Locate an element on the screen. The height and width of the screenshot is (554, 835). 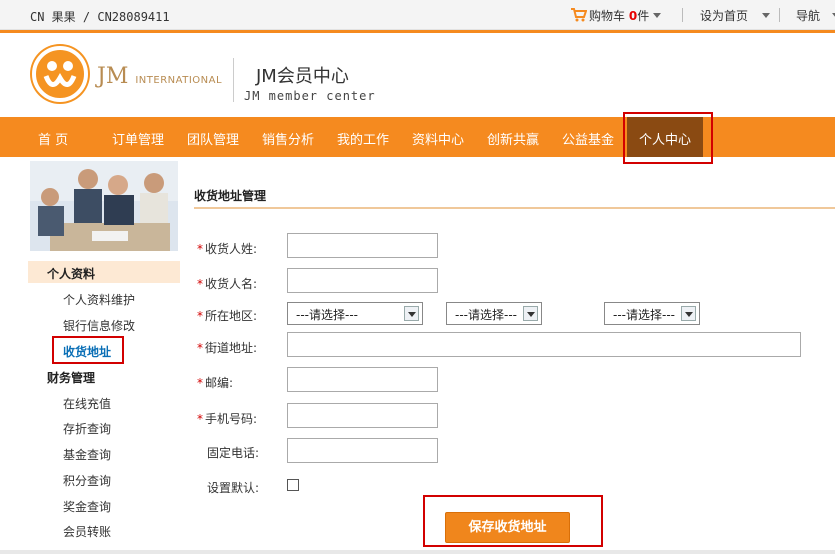
city-select: ---请选择--- is located at coordinates (494, 313).